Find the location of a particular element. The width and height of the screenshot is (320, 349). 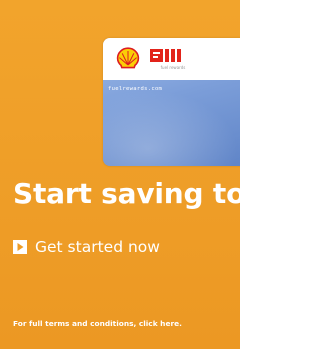

partner-logo-text: fuel rewards is located at coordinates (173, 67).